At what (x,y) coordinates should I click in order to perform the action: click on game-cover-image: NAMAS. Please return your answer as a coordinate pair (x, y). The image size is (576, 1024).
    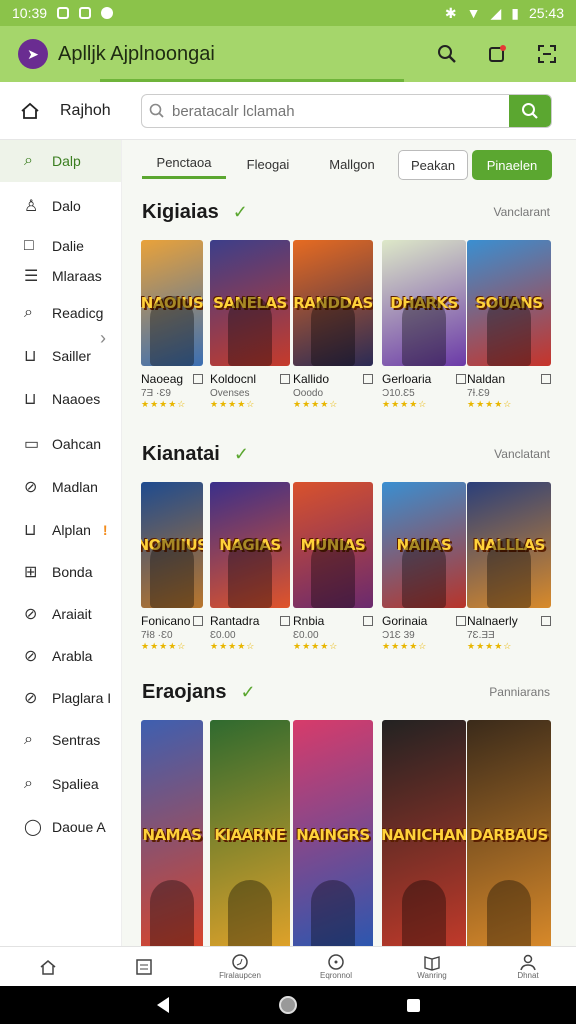
    Looking at the image, I should click on (172, 833).